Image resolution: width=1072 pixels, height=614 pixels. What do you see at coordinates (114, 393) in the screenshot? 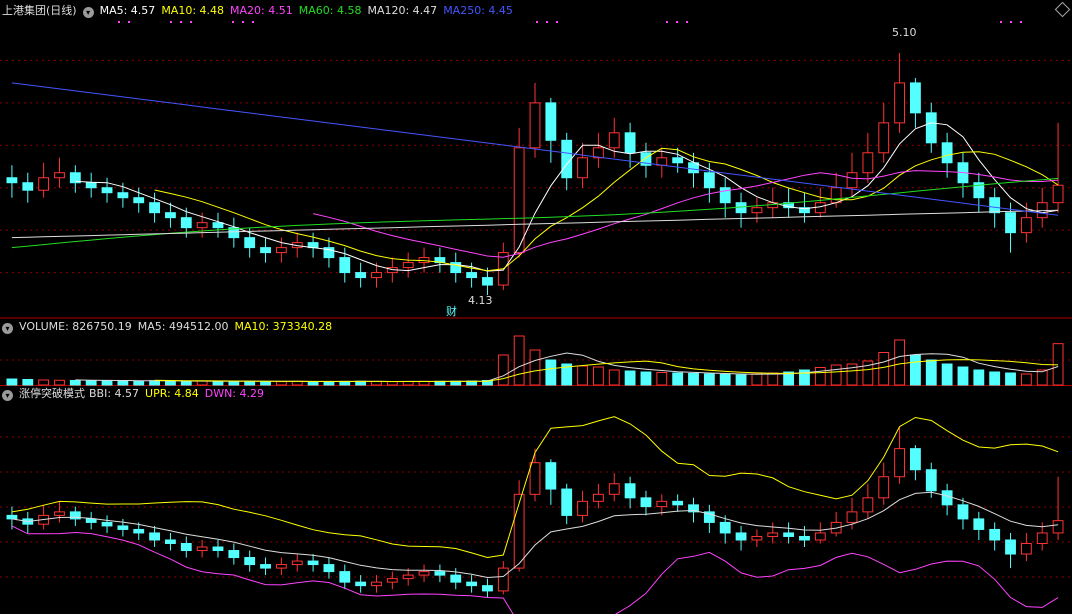
I see `bbi-label: BBI: 4.57` at bounding box center [114, 393].